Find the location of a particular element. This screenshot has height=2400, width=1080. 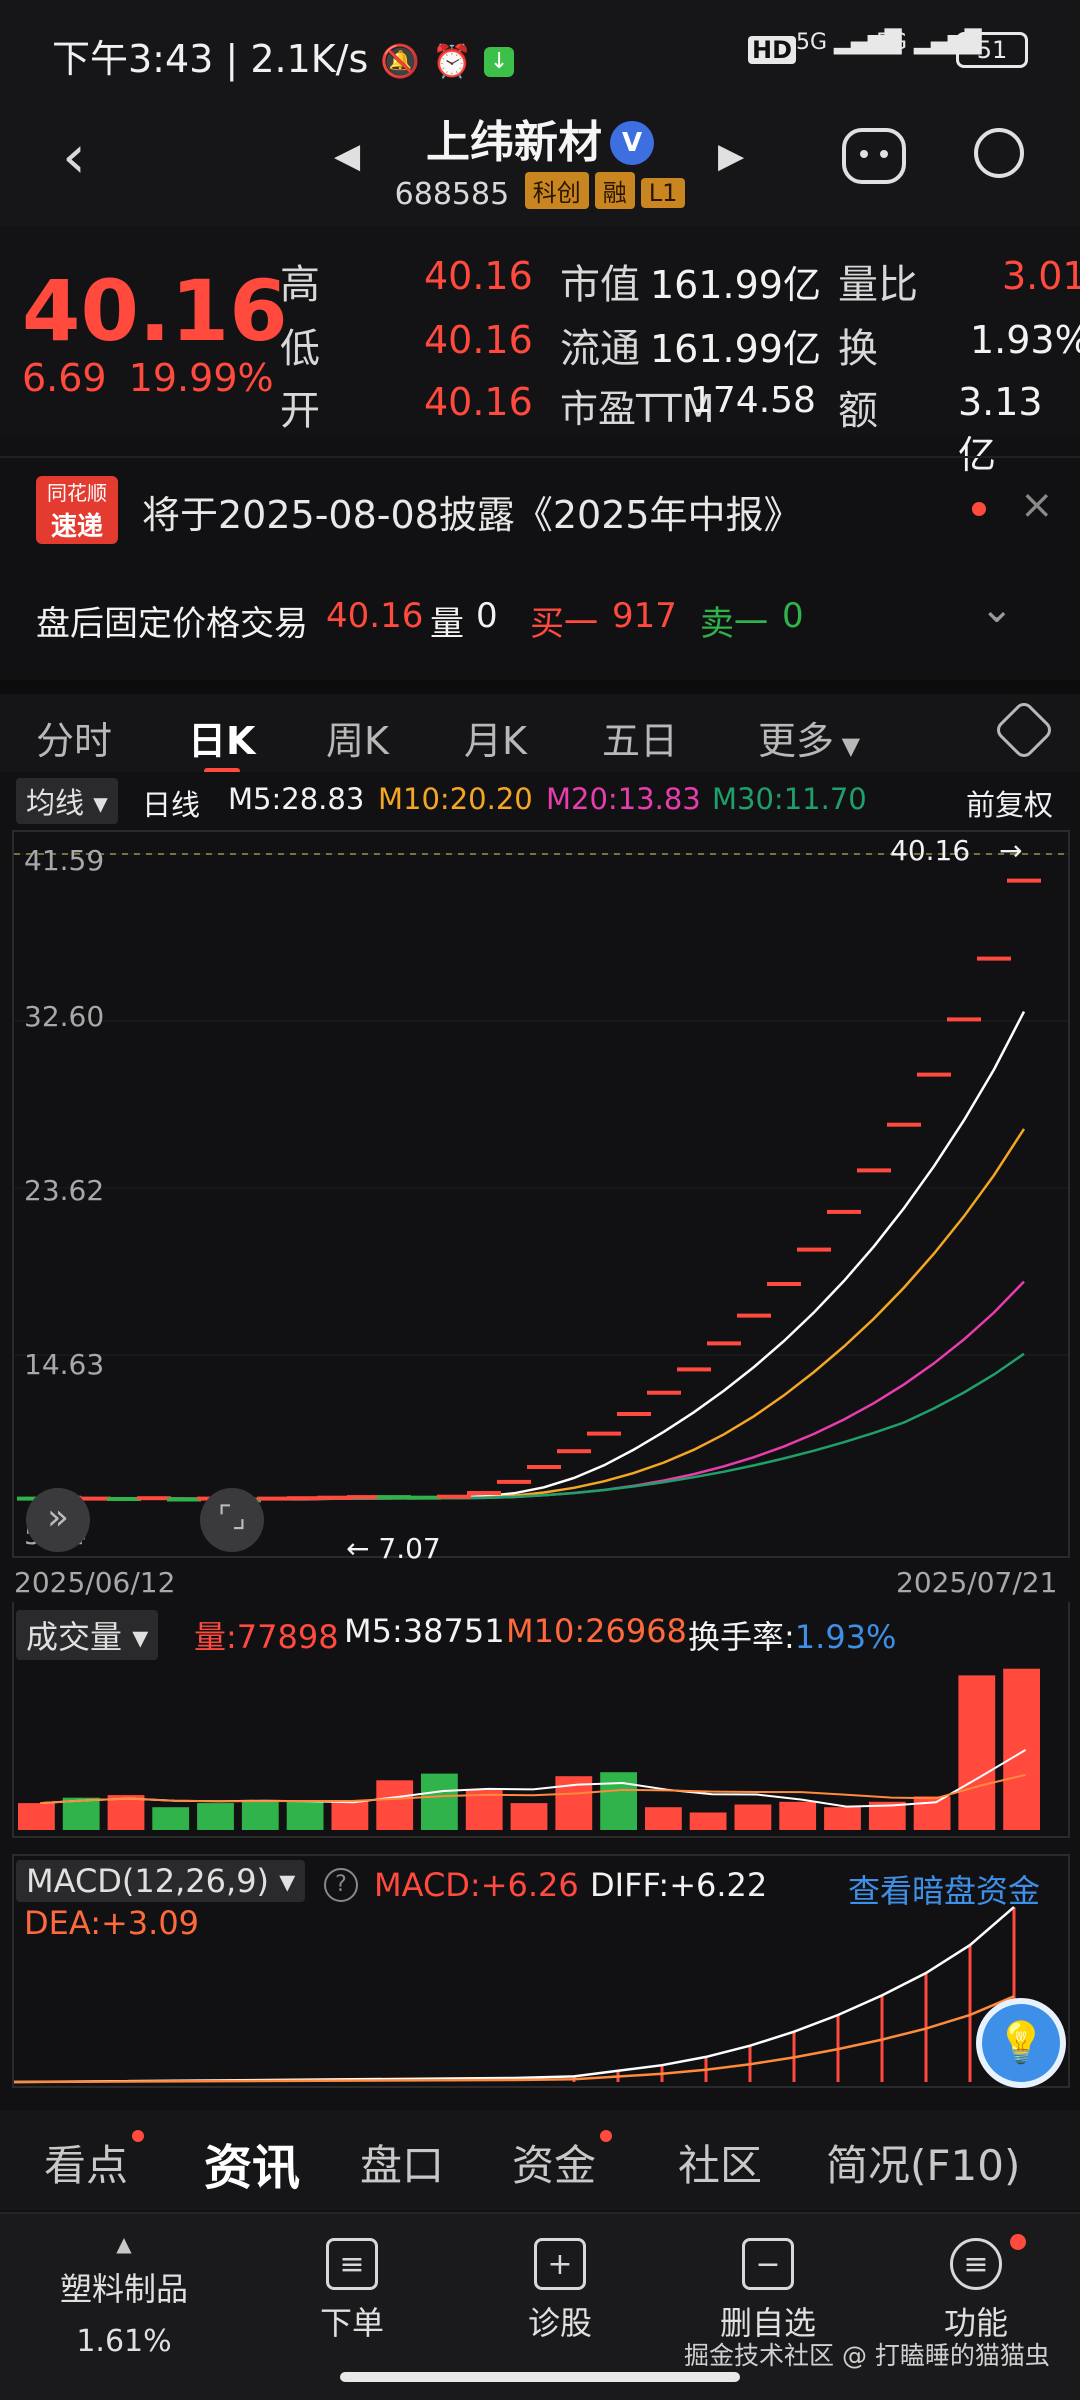

order-icon: ≡ is located at coordinates (352, 2264).